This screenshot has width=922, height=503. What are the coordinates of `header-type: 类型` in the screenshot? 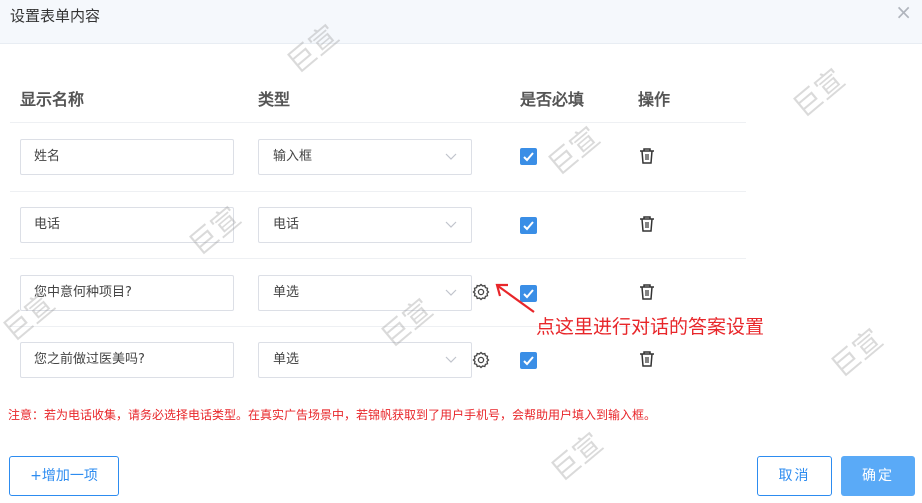 It's located at (274, 99).